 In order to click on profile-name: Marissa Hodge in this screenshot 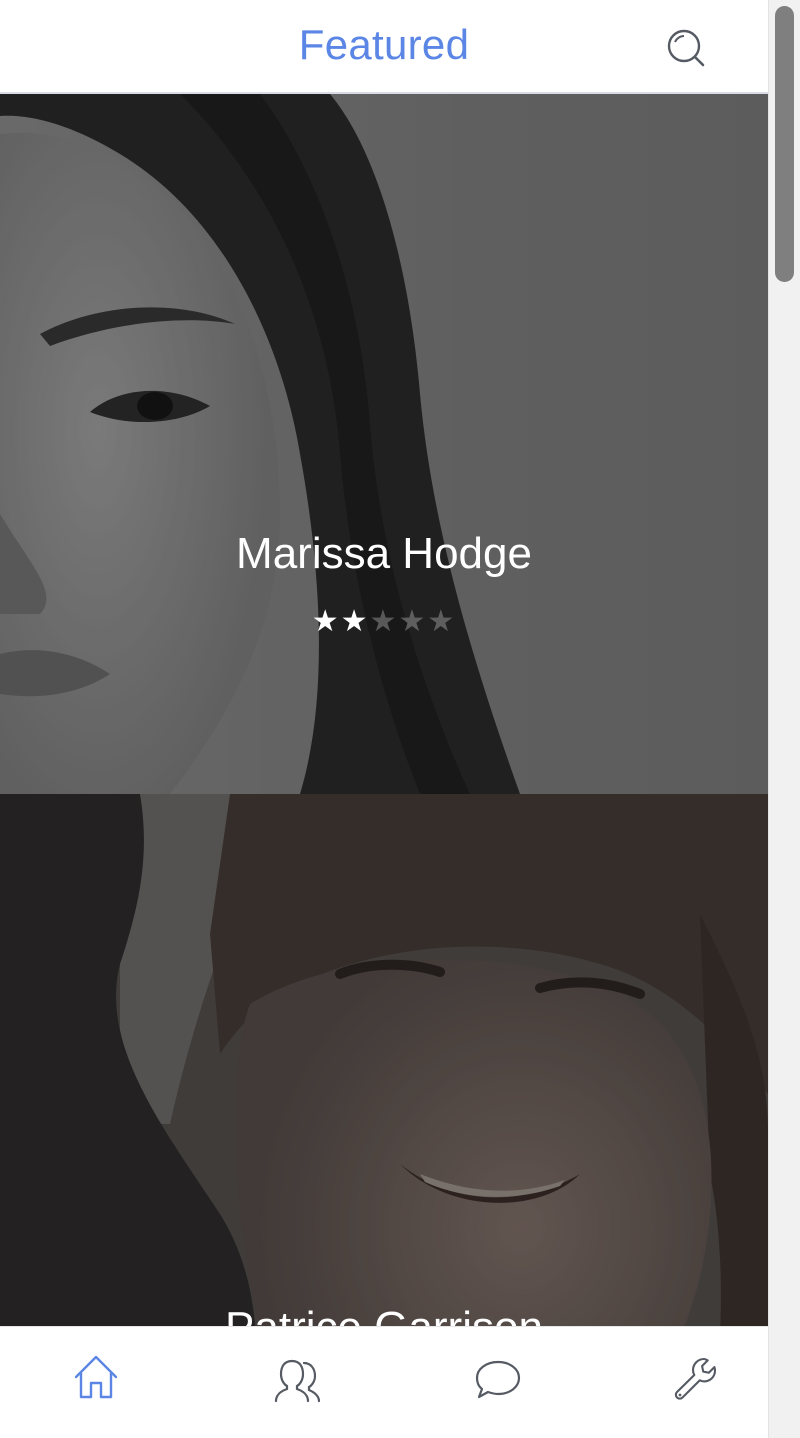, I will do `click(384, 553)`.